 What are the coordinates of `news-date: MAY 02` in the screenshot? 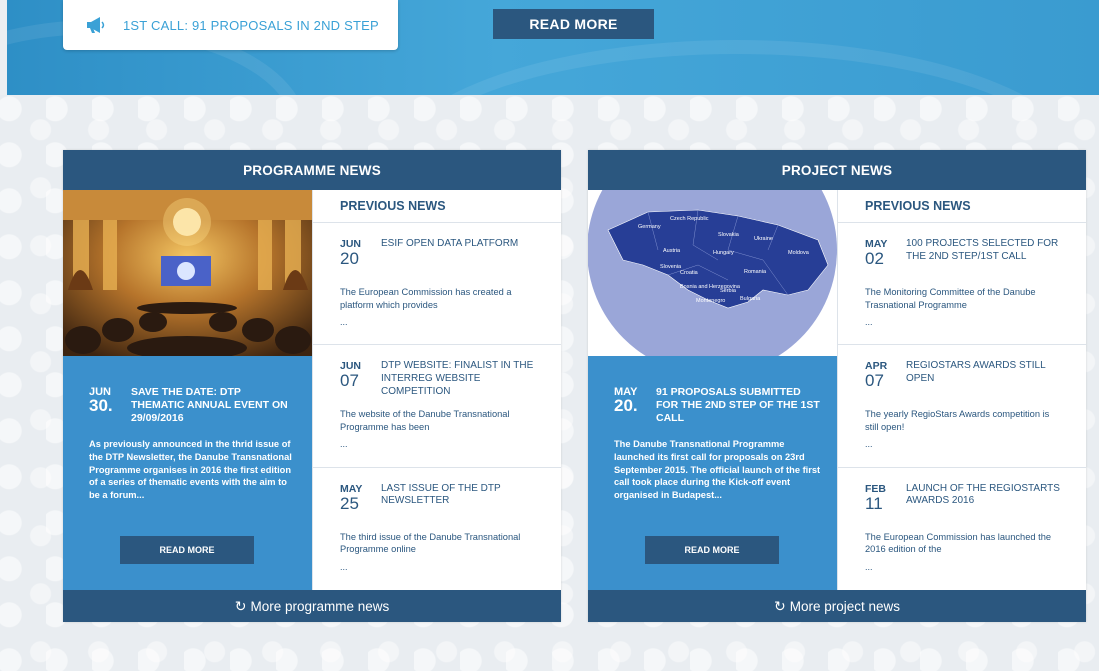 It's located at (876, 253).